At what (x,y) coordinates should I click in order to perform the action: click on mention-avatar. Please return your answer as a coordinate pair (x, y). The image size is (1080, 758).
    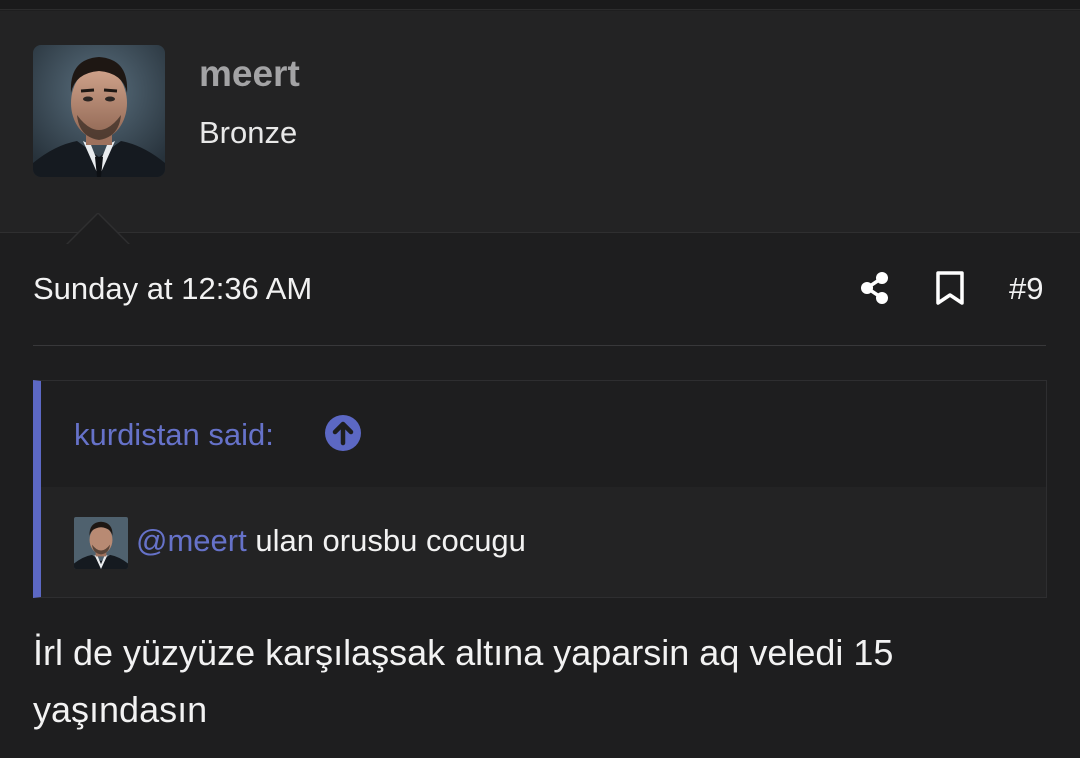
    Looking at the image, I should click on (101, 543).